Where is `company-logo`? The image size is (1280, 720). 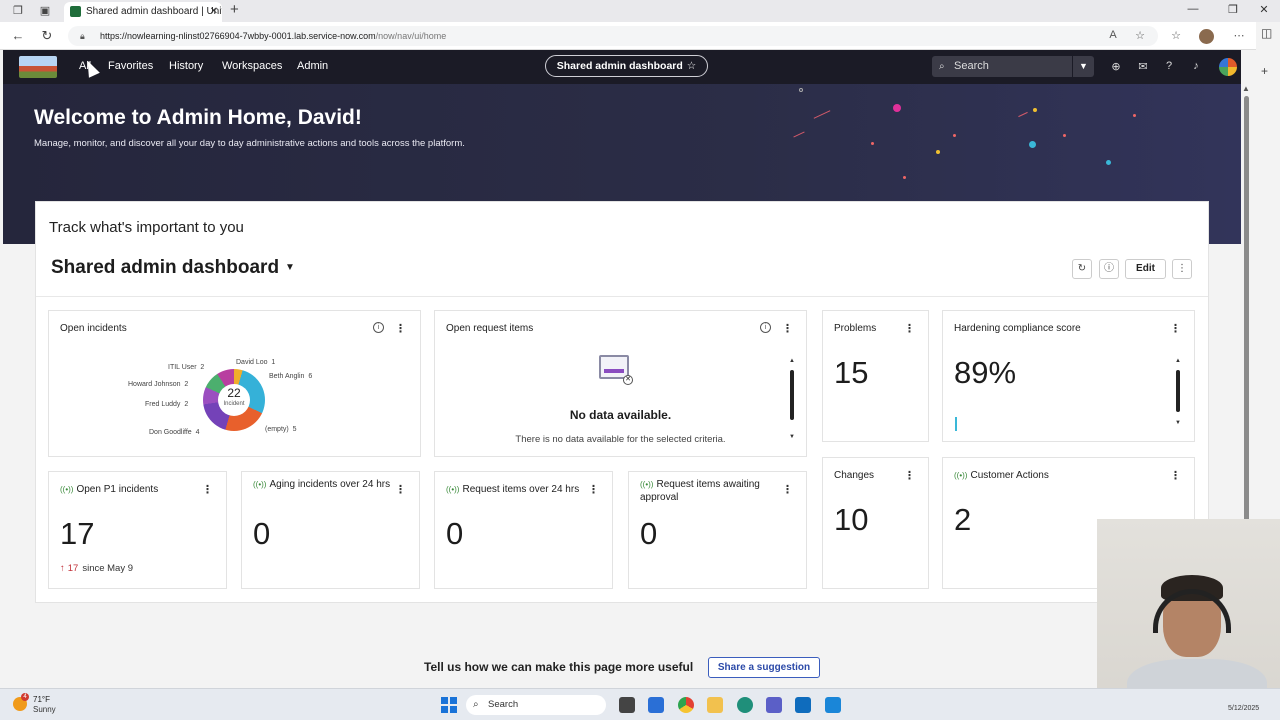 company-logo is located at coordinates (38, 67).